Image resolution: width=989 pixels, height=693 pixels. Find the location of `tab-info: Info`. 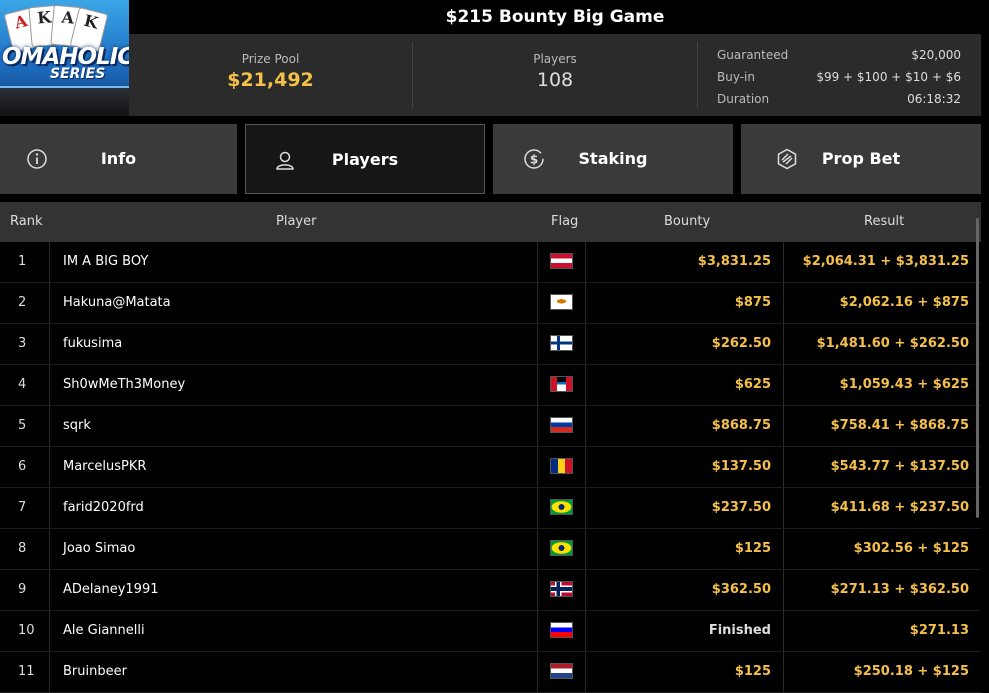

tab-info: Info is located at coordinates (118, 159).